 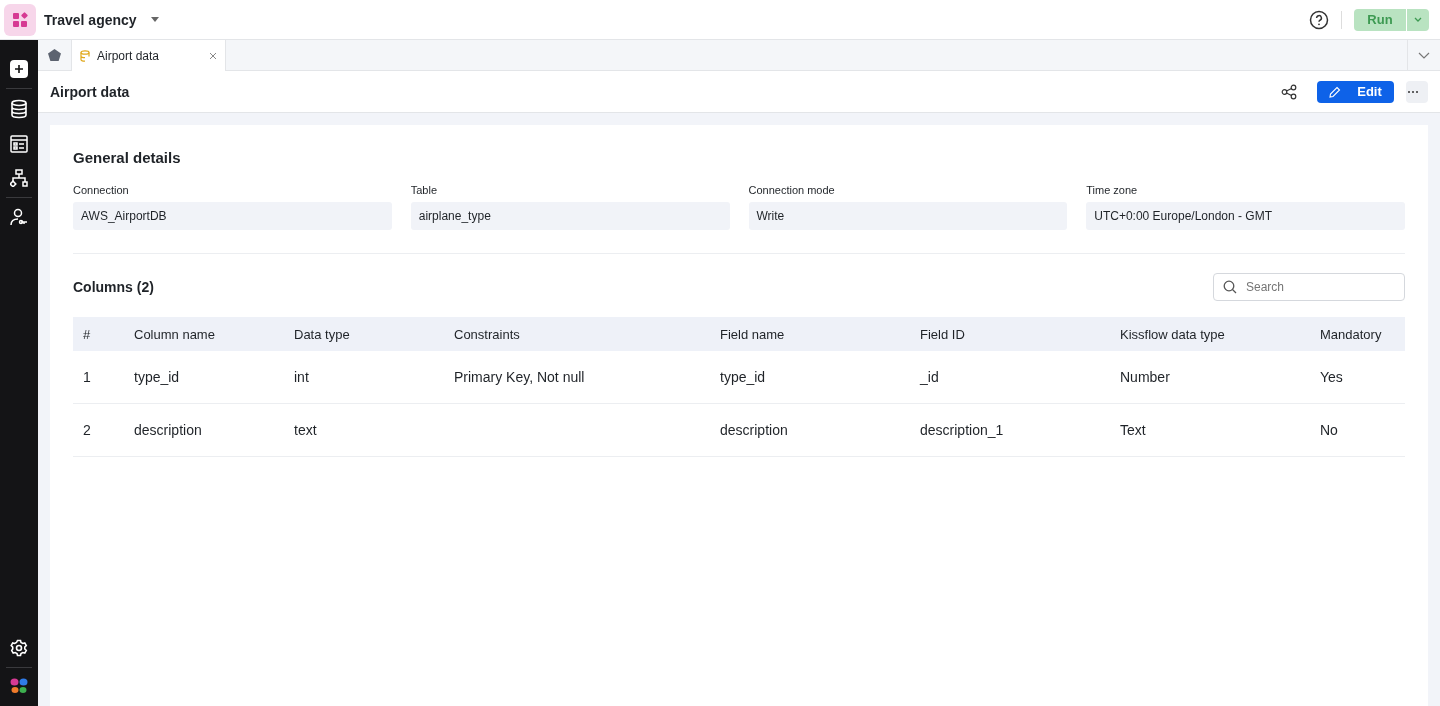 I want to click on table-cell: text, so click(x=364, y=430).